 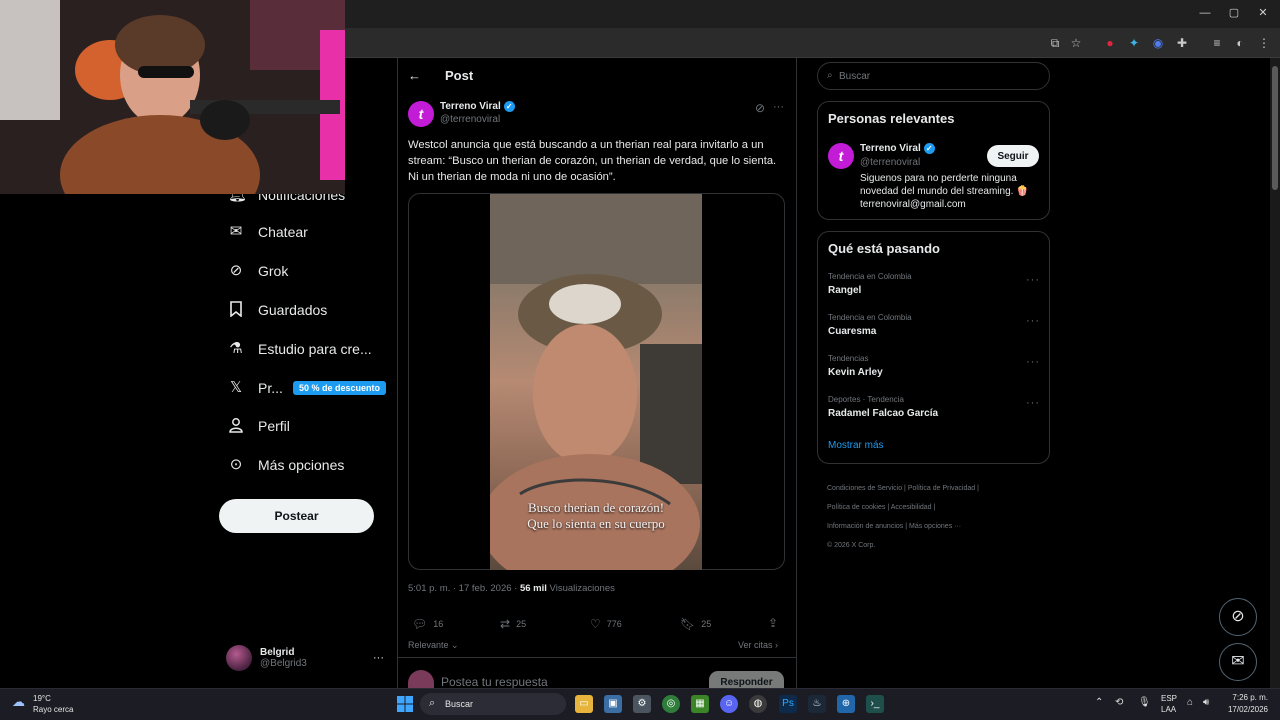 I want to click on weather-temp: 19°C, so click(x=42, y=698).